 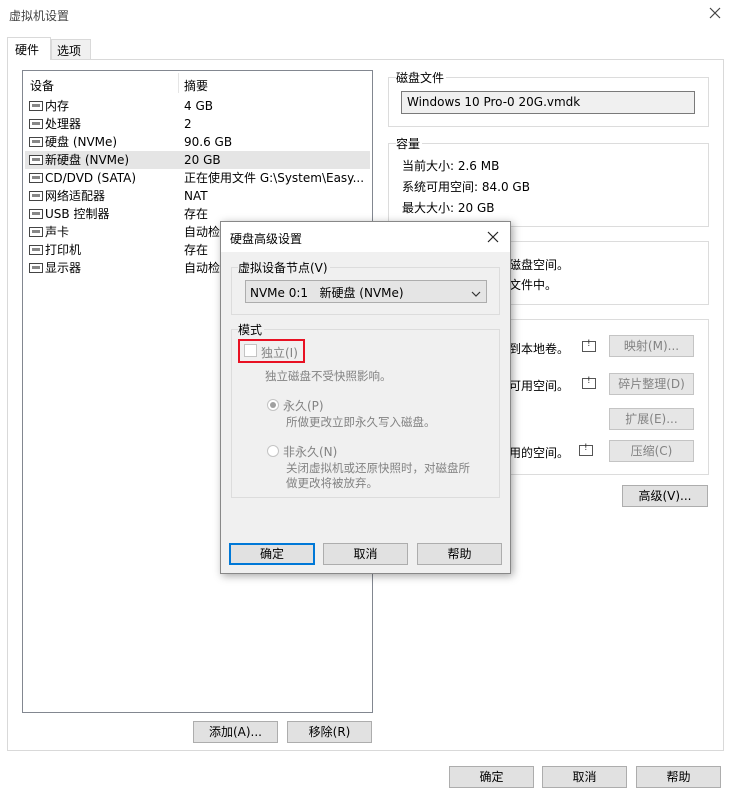 What do you see at coordinates (589, 382) in the screenshot?
I see `defrag-info-icon` at bounding box center [589, 382].